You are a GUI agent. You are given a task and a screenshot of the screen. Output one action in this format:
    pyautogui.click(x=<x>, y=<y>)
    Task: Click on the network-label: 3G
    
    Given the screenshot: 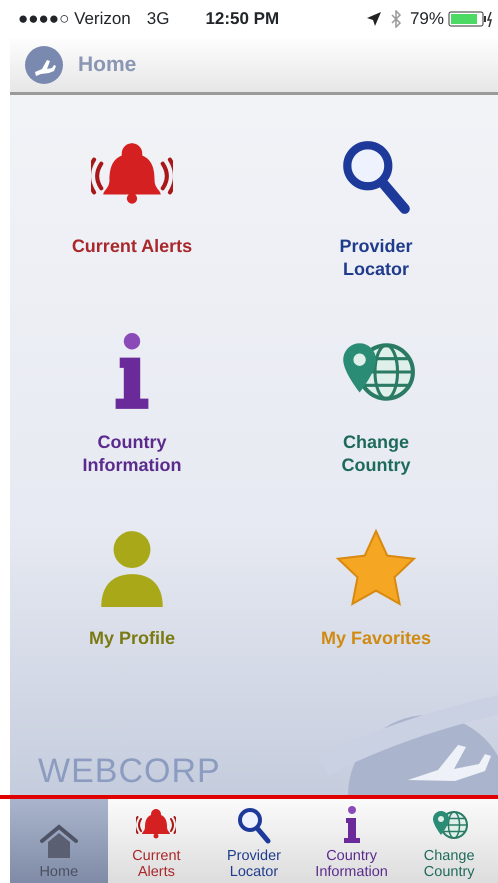 What is the action you would take?
    pyautogui.click(x=158, y=19)
    